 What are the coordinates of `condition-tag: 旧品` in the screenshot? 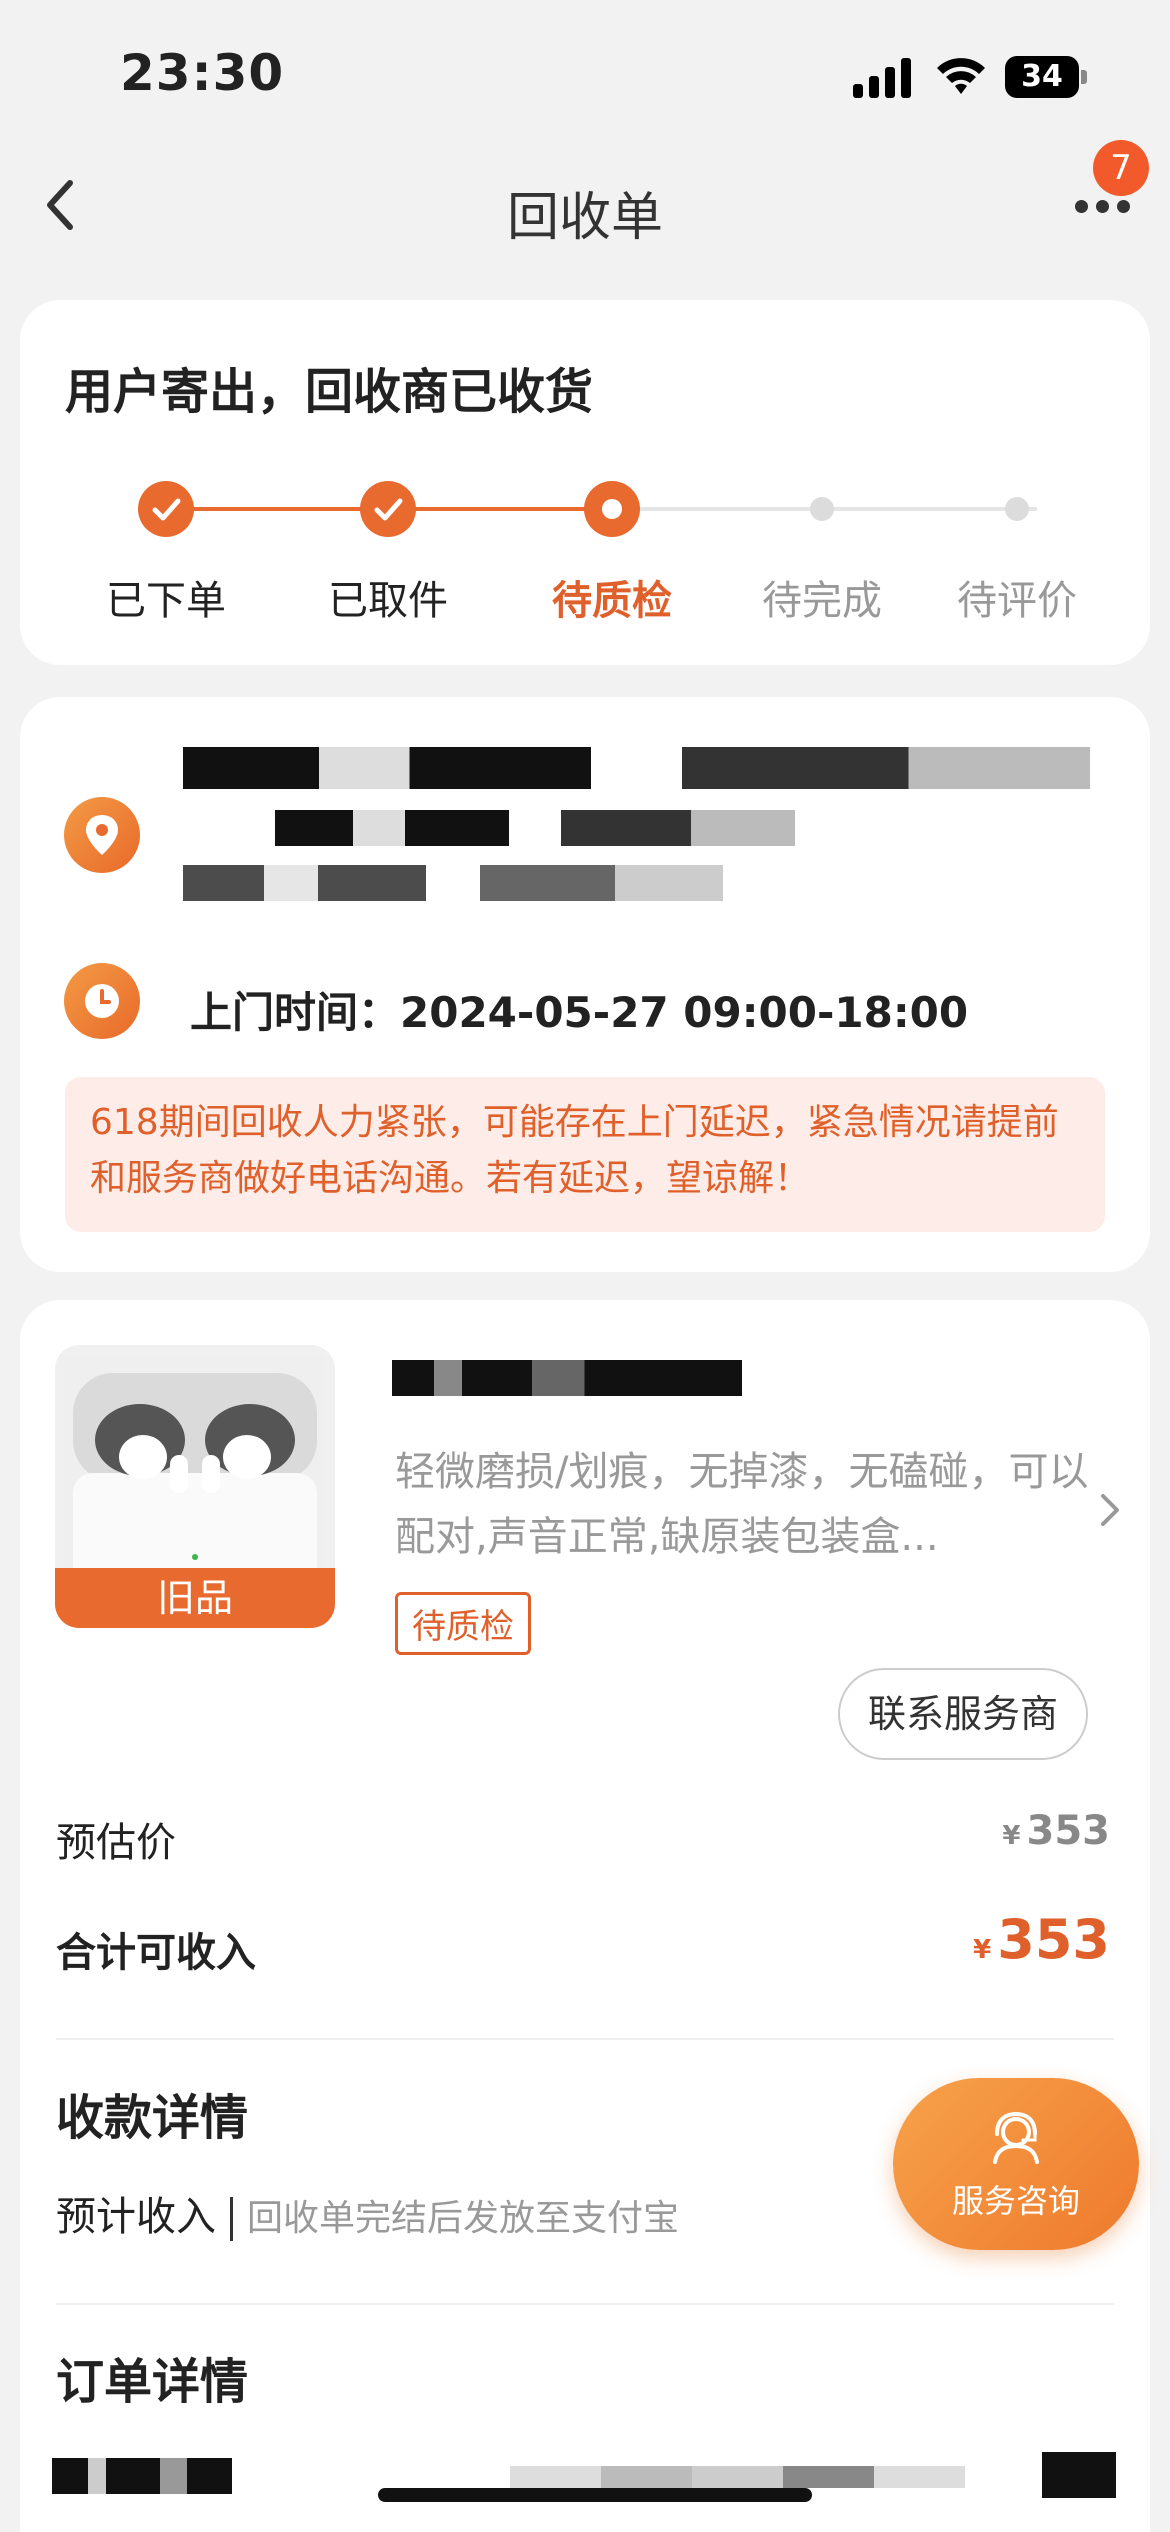 It's located at (195, 1598).